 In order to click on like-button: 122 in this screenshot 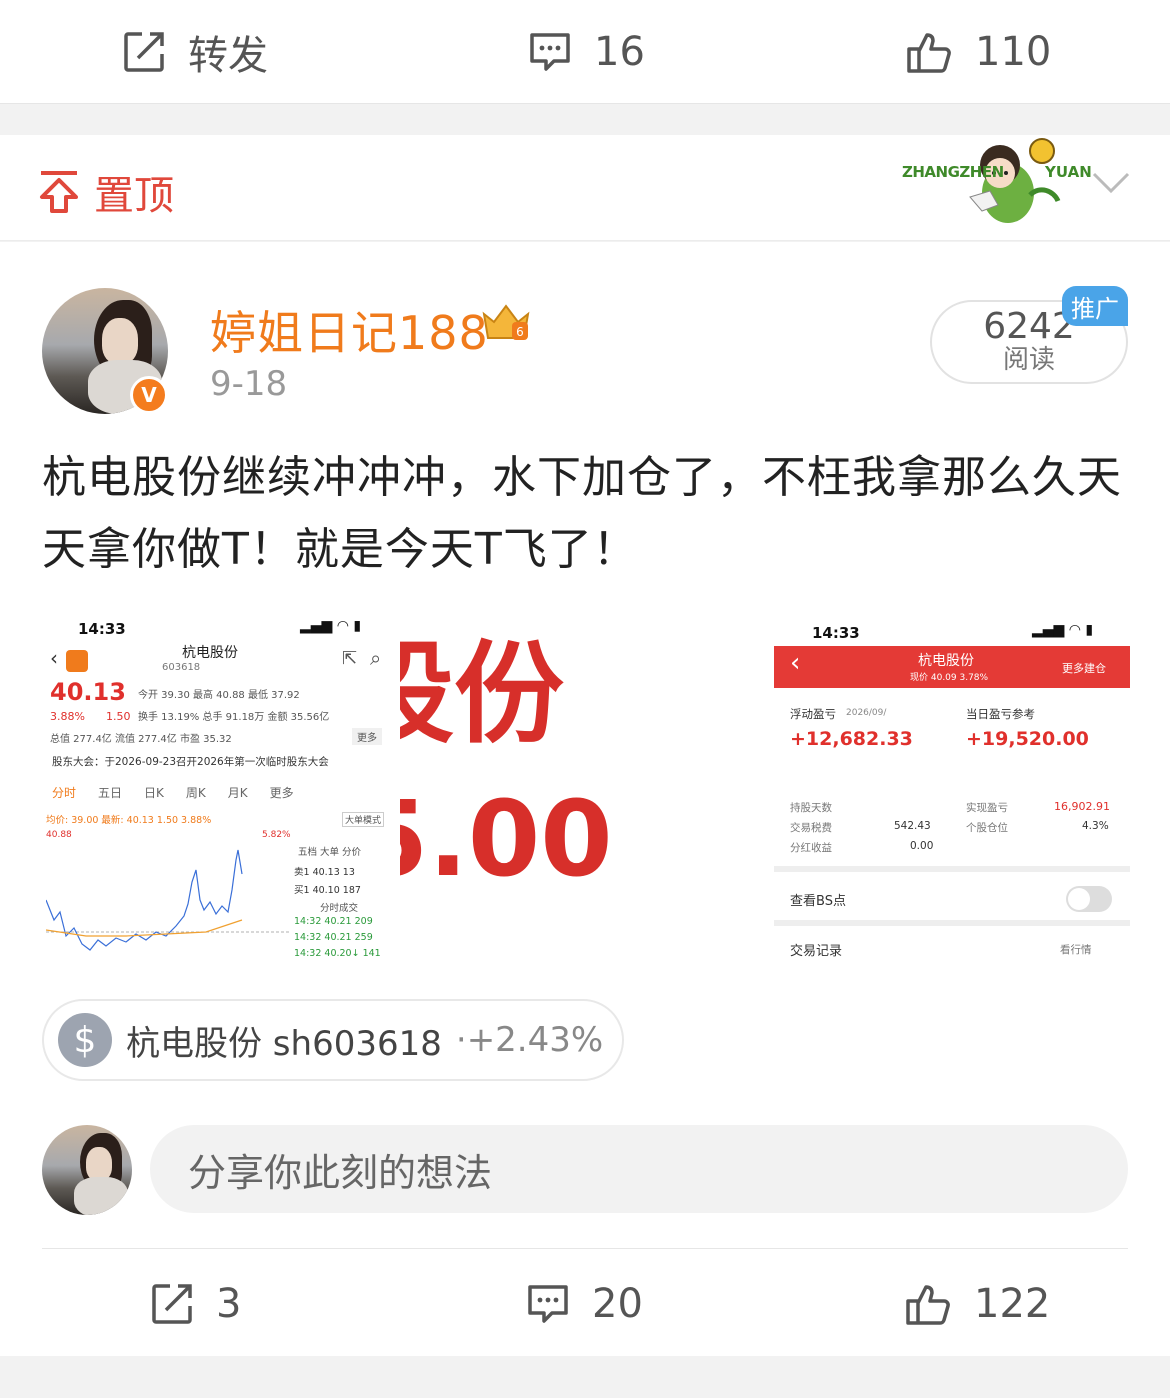, I will do `click(977, 1304)`.